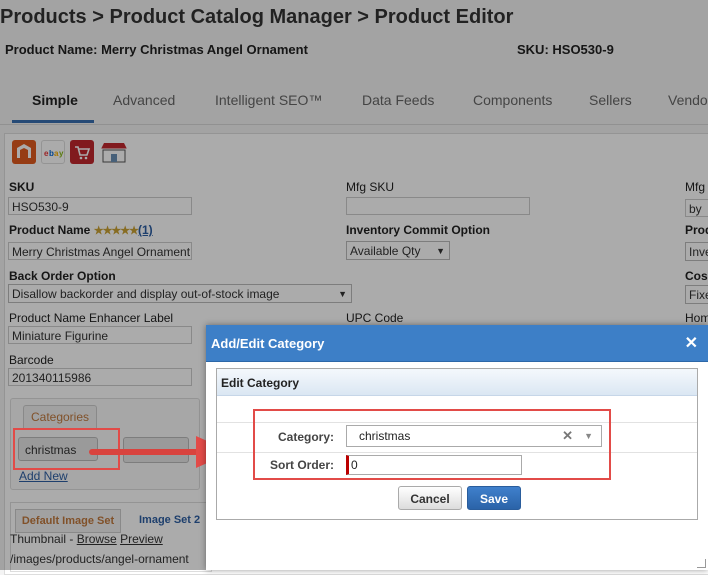 The image size is (708, 575). I want to click on cancel-button: Cancel, so click(430, 498).